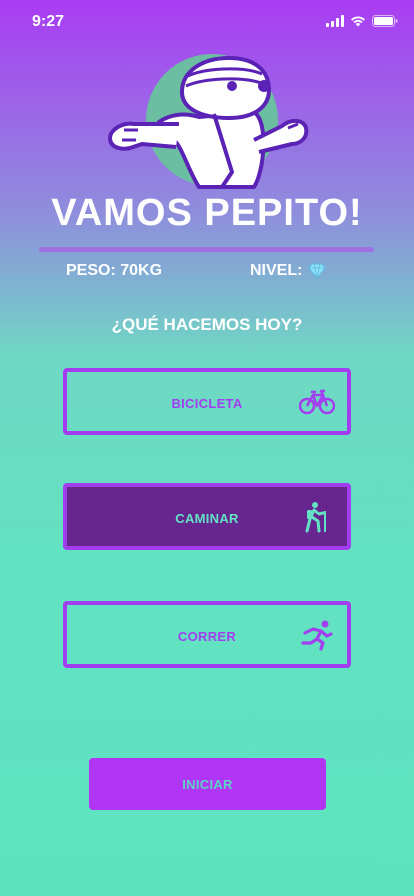 This screenshot has height=896, width=414. I want to click on battery-icon, so click(385, 21).